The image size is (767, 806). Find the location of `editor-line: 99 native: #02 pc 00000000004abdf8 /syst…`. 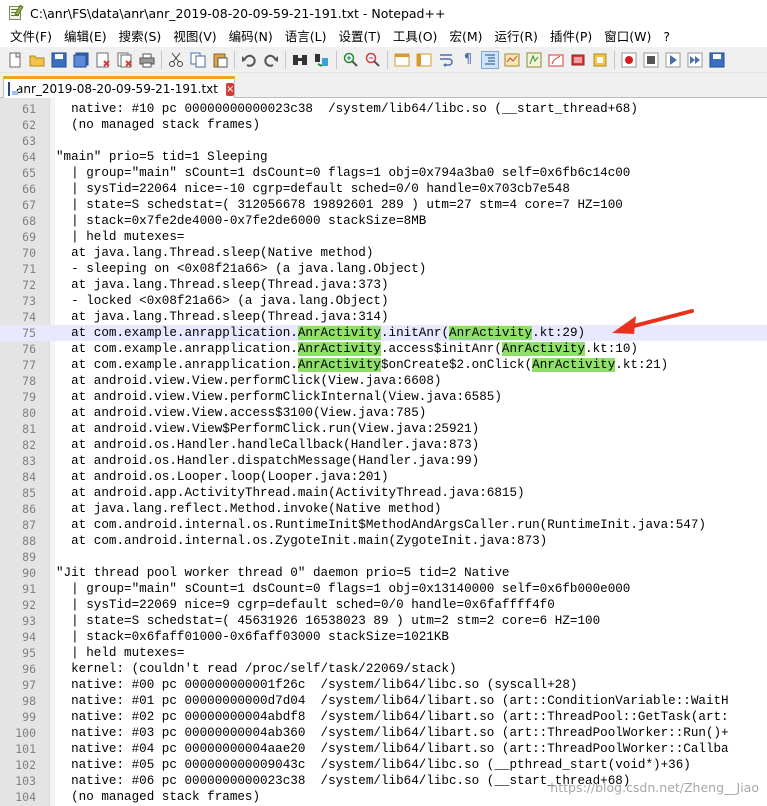

editor-line: 99 native: #02 pc 00000000004abdf8 /syst… is located at coordinates (383, 717).